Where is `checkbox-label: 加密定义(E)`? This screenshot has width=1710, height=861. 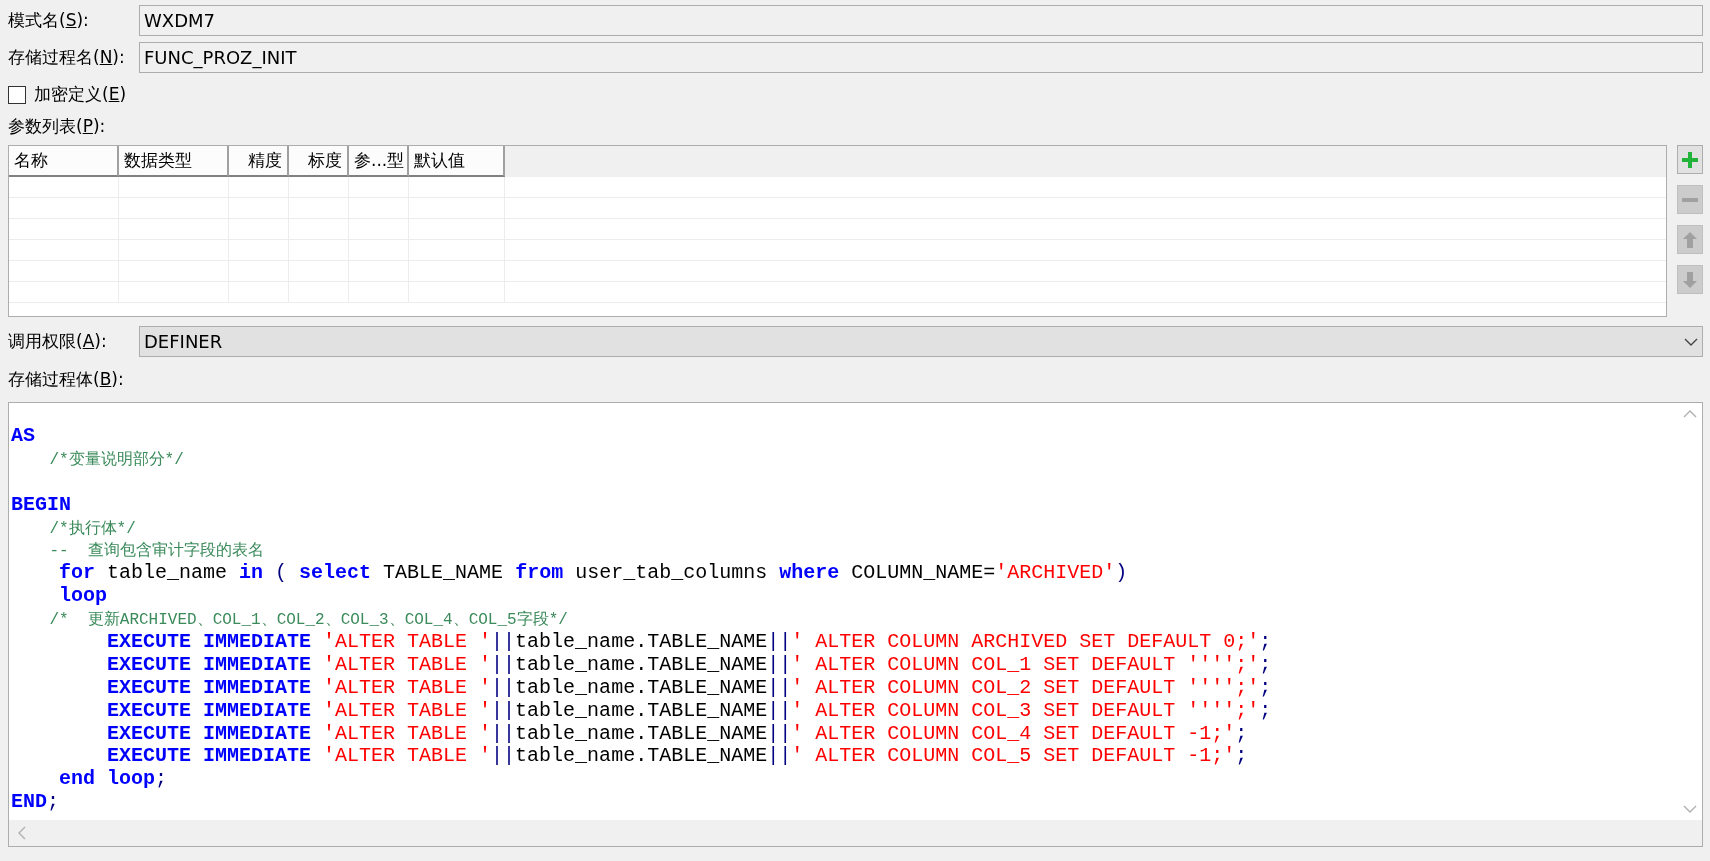 checkbox-label: 加密定义(E) is located at coordinates (80, 95).